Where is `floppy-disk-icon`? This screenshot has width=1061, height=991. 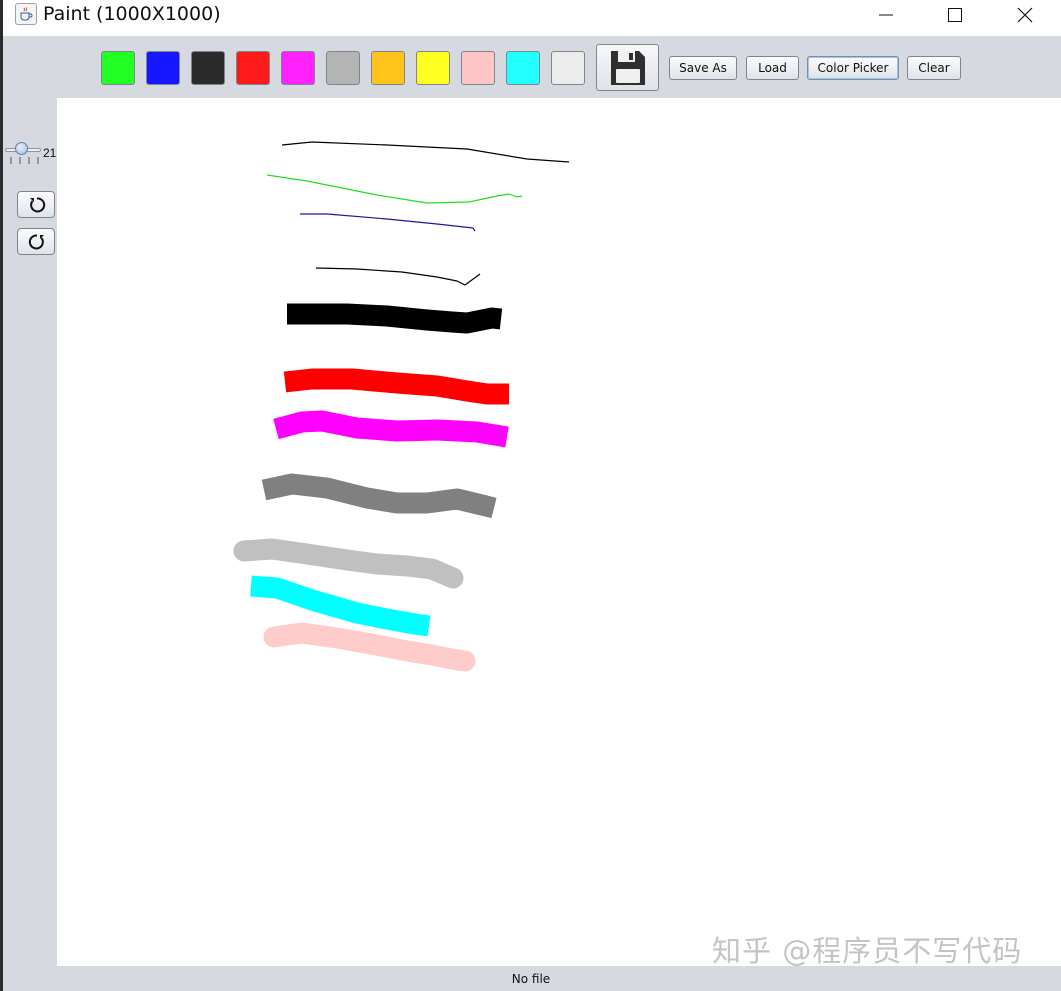 floppy-disk-icon is located at coordinates (628, 68).